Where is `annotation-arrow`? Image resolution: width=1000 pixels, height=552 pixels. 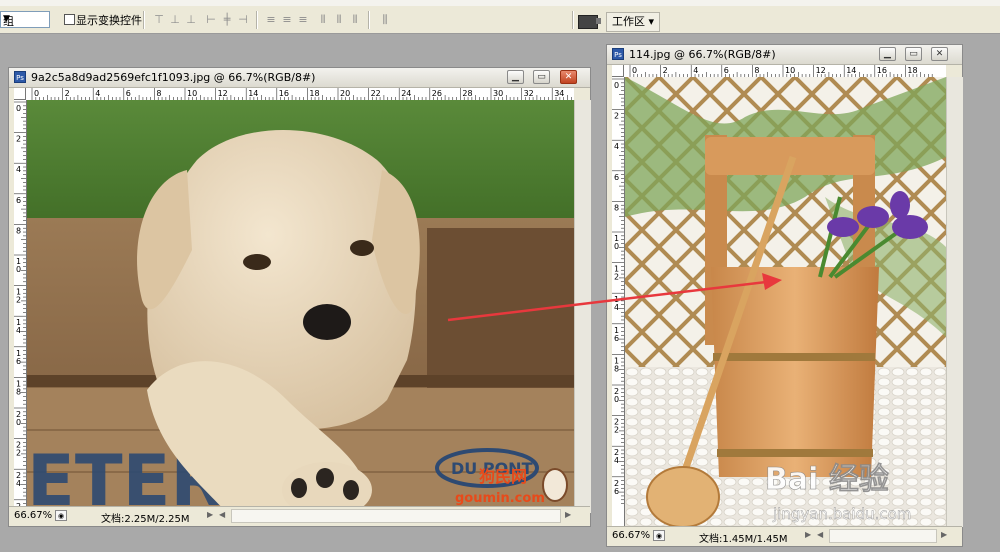 annotation-arrow is located at coordinates (614, 297).